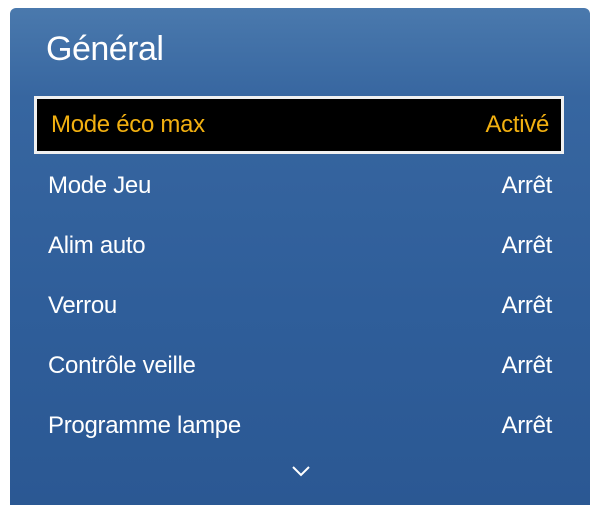 The image size is (600, 513). I want to click on menu-item-controle-veille: Contrôle veille Arrêt, so click(299, 366).